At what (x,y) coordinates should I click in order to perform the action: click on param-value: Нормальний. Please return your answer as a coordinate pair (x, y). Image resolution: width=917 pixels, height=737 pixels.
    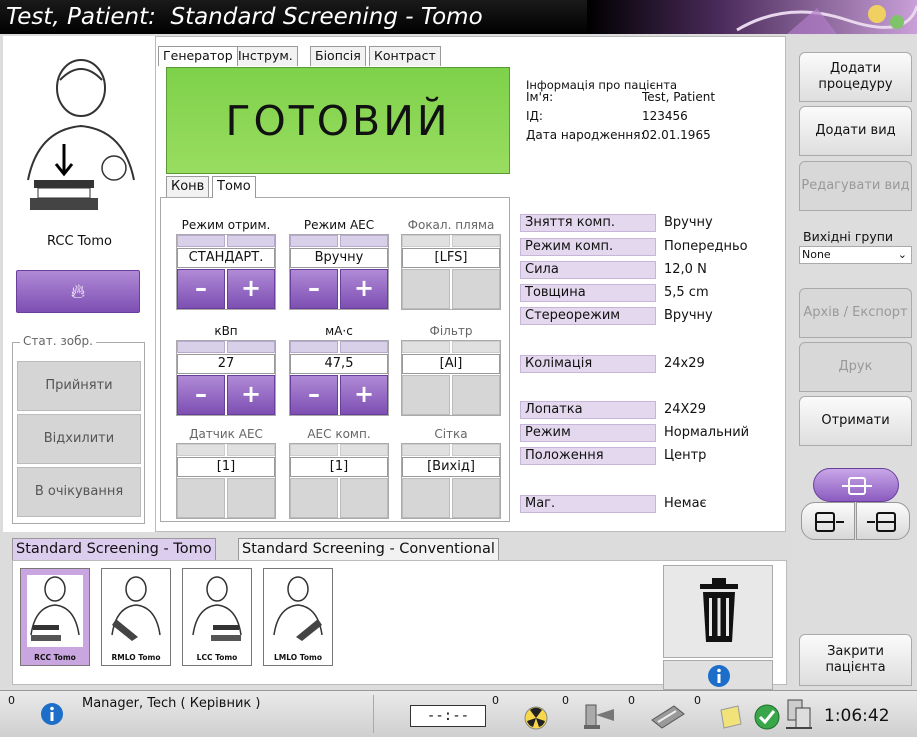
    Looking at the image, I should click on (707, 432).